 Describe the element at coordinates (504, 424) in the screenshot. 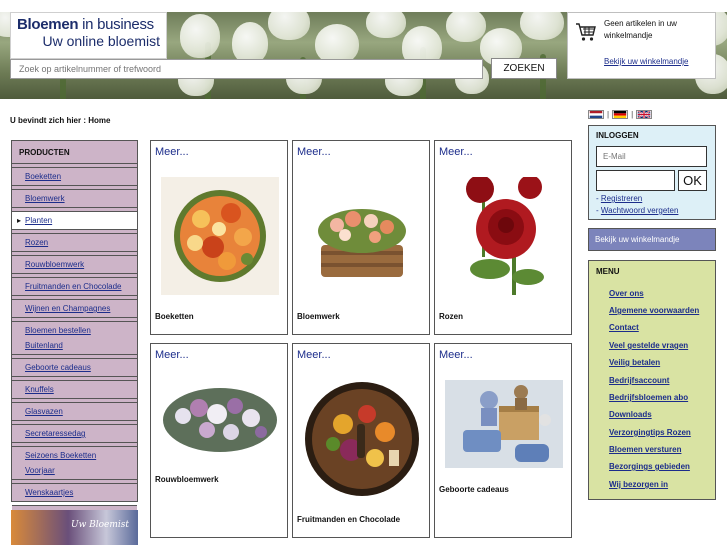

I see `baby-gift-image` at that location.